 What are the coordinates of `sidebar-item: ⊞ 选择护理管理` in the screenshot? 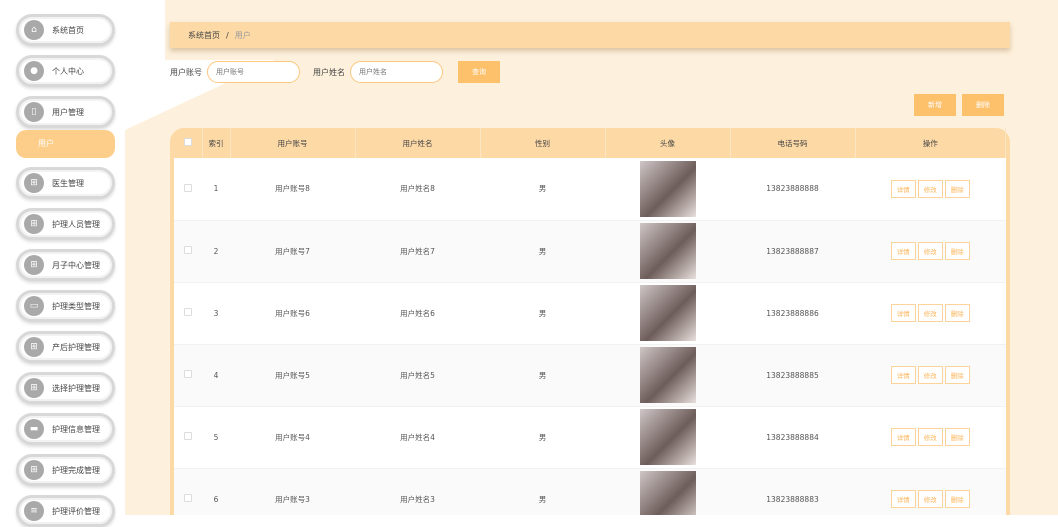 It's located at (65, 388).